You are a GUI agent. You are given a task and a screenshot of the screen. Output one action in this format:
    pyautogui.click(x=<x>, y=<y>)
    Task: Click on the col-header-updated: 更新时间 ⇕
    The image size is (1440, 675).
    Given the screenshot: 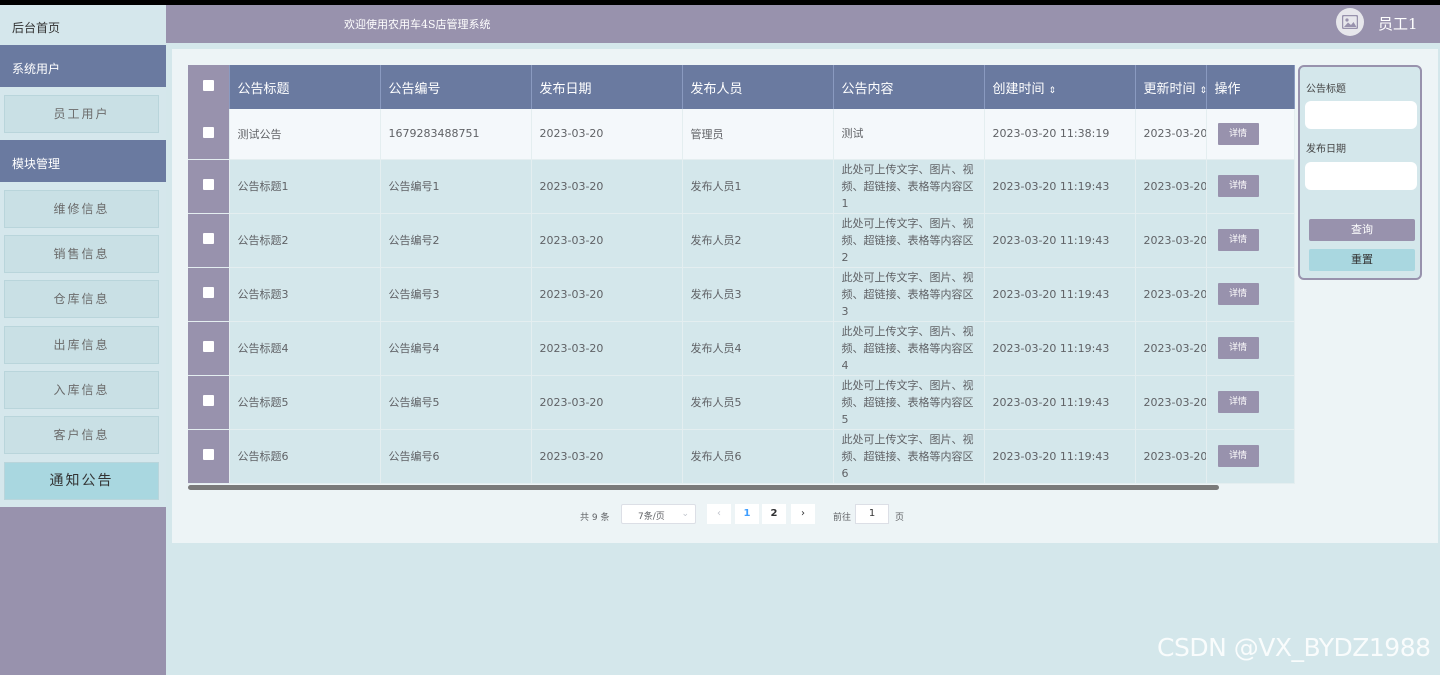 What is the action you would take?
    pyautogui.click(x=1171, y=87)
    